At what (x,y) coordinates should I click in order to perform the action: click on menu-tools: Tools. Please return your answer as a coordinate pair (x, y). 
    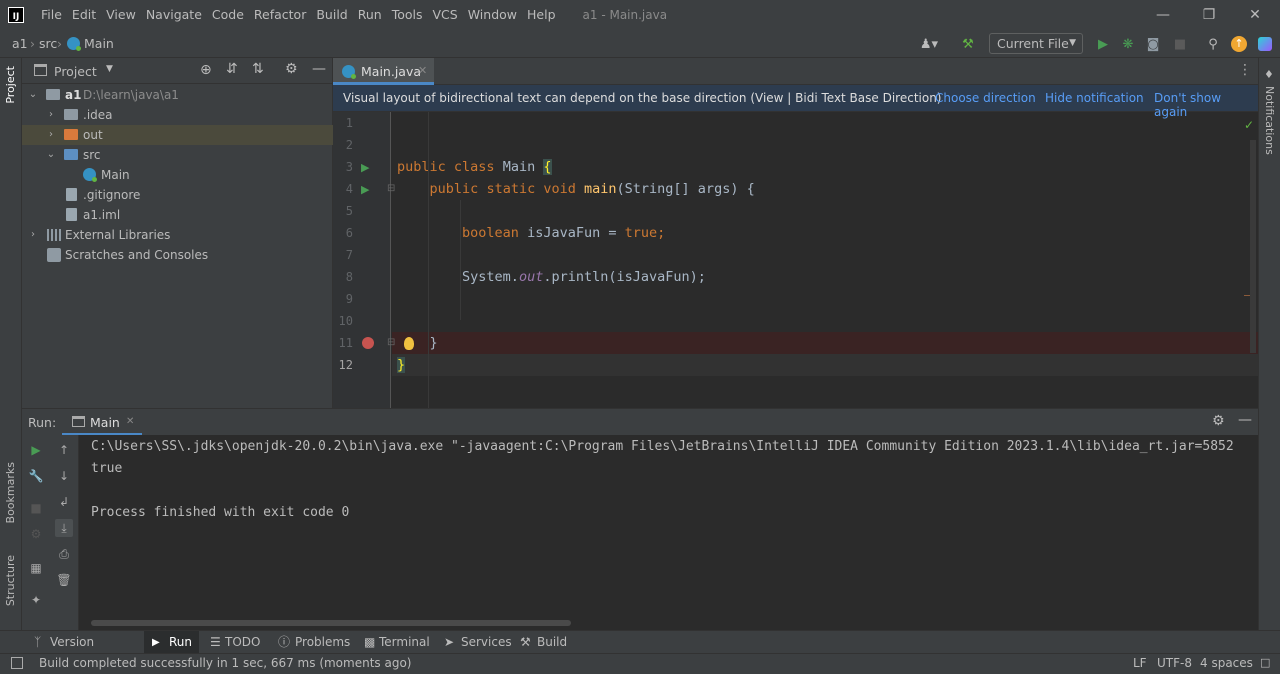
    Looking at the image, I should click on (407, 14).